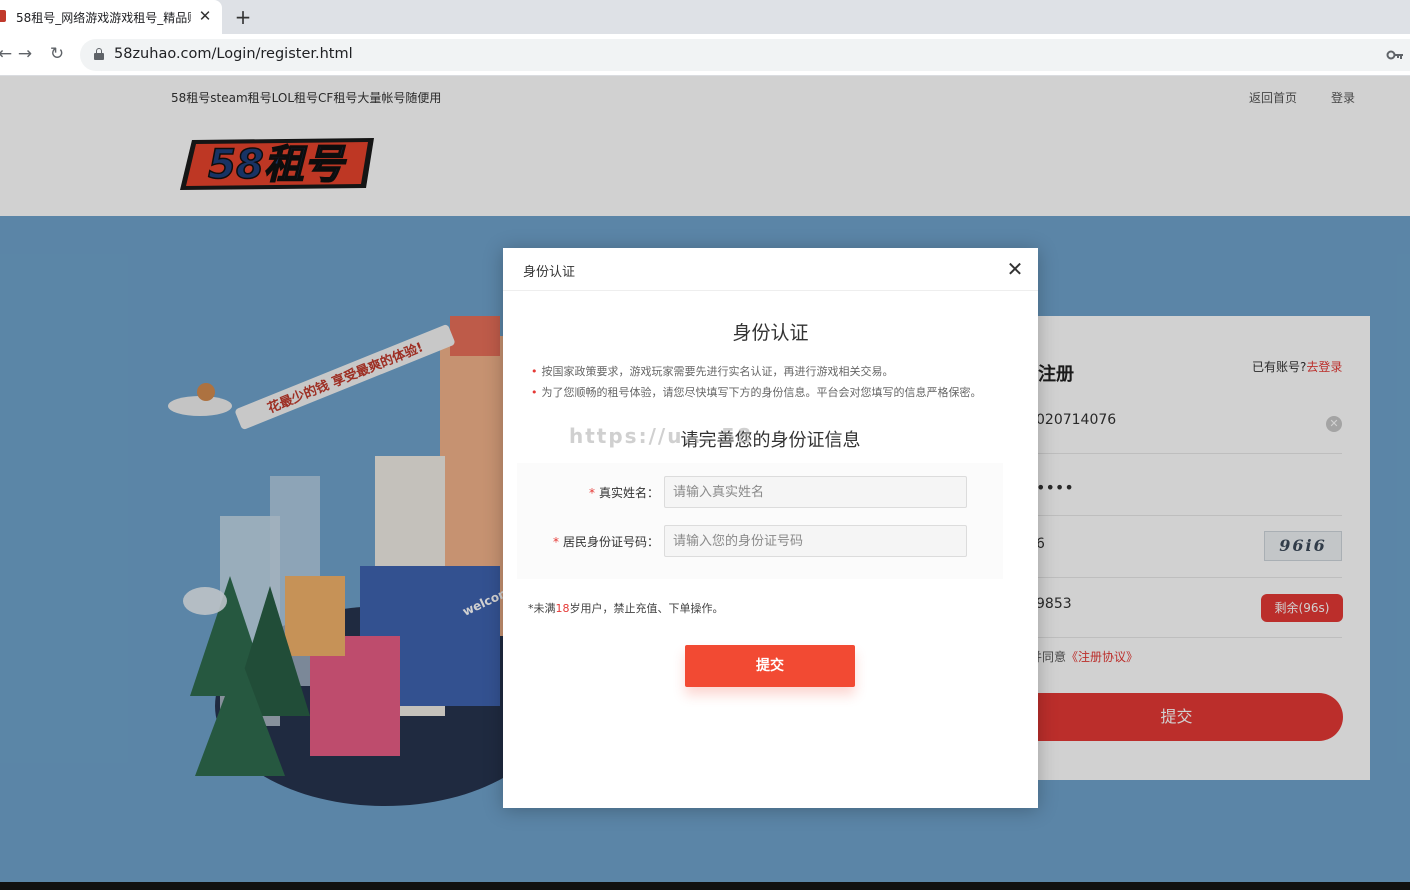  I want to click on age-restriction-note: *未满18岁用户，禁止充值、下单操作。, so click(626, 608).